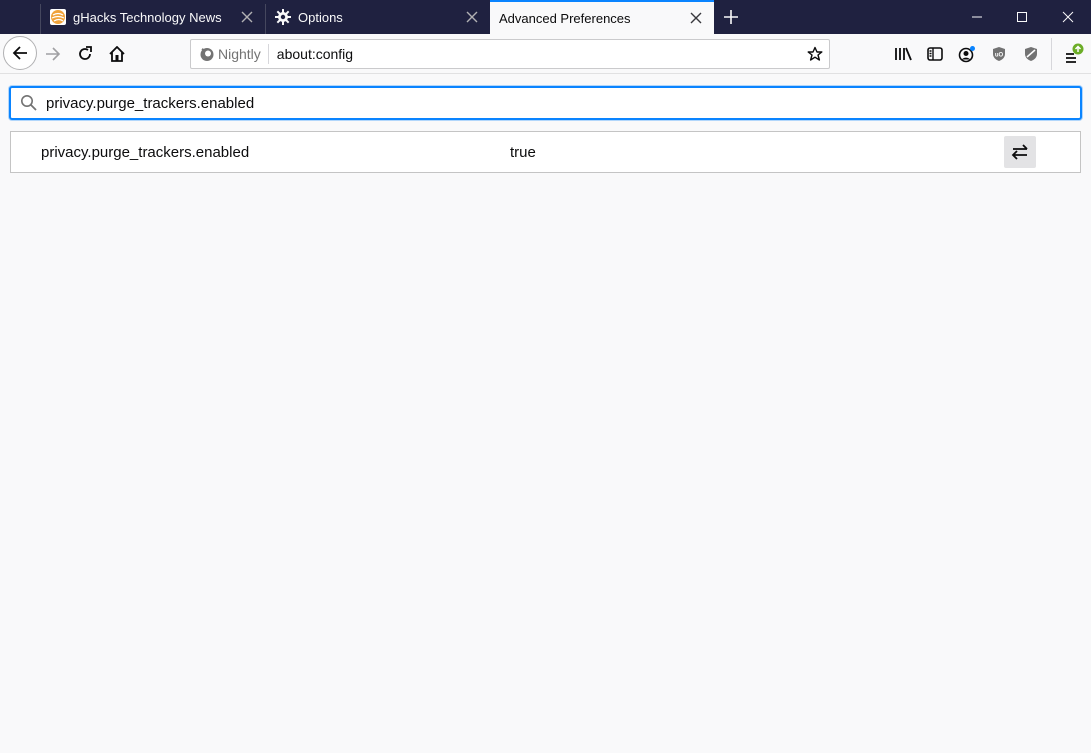  I want to click on identity-box: Nightly, so click(230, 54).